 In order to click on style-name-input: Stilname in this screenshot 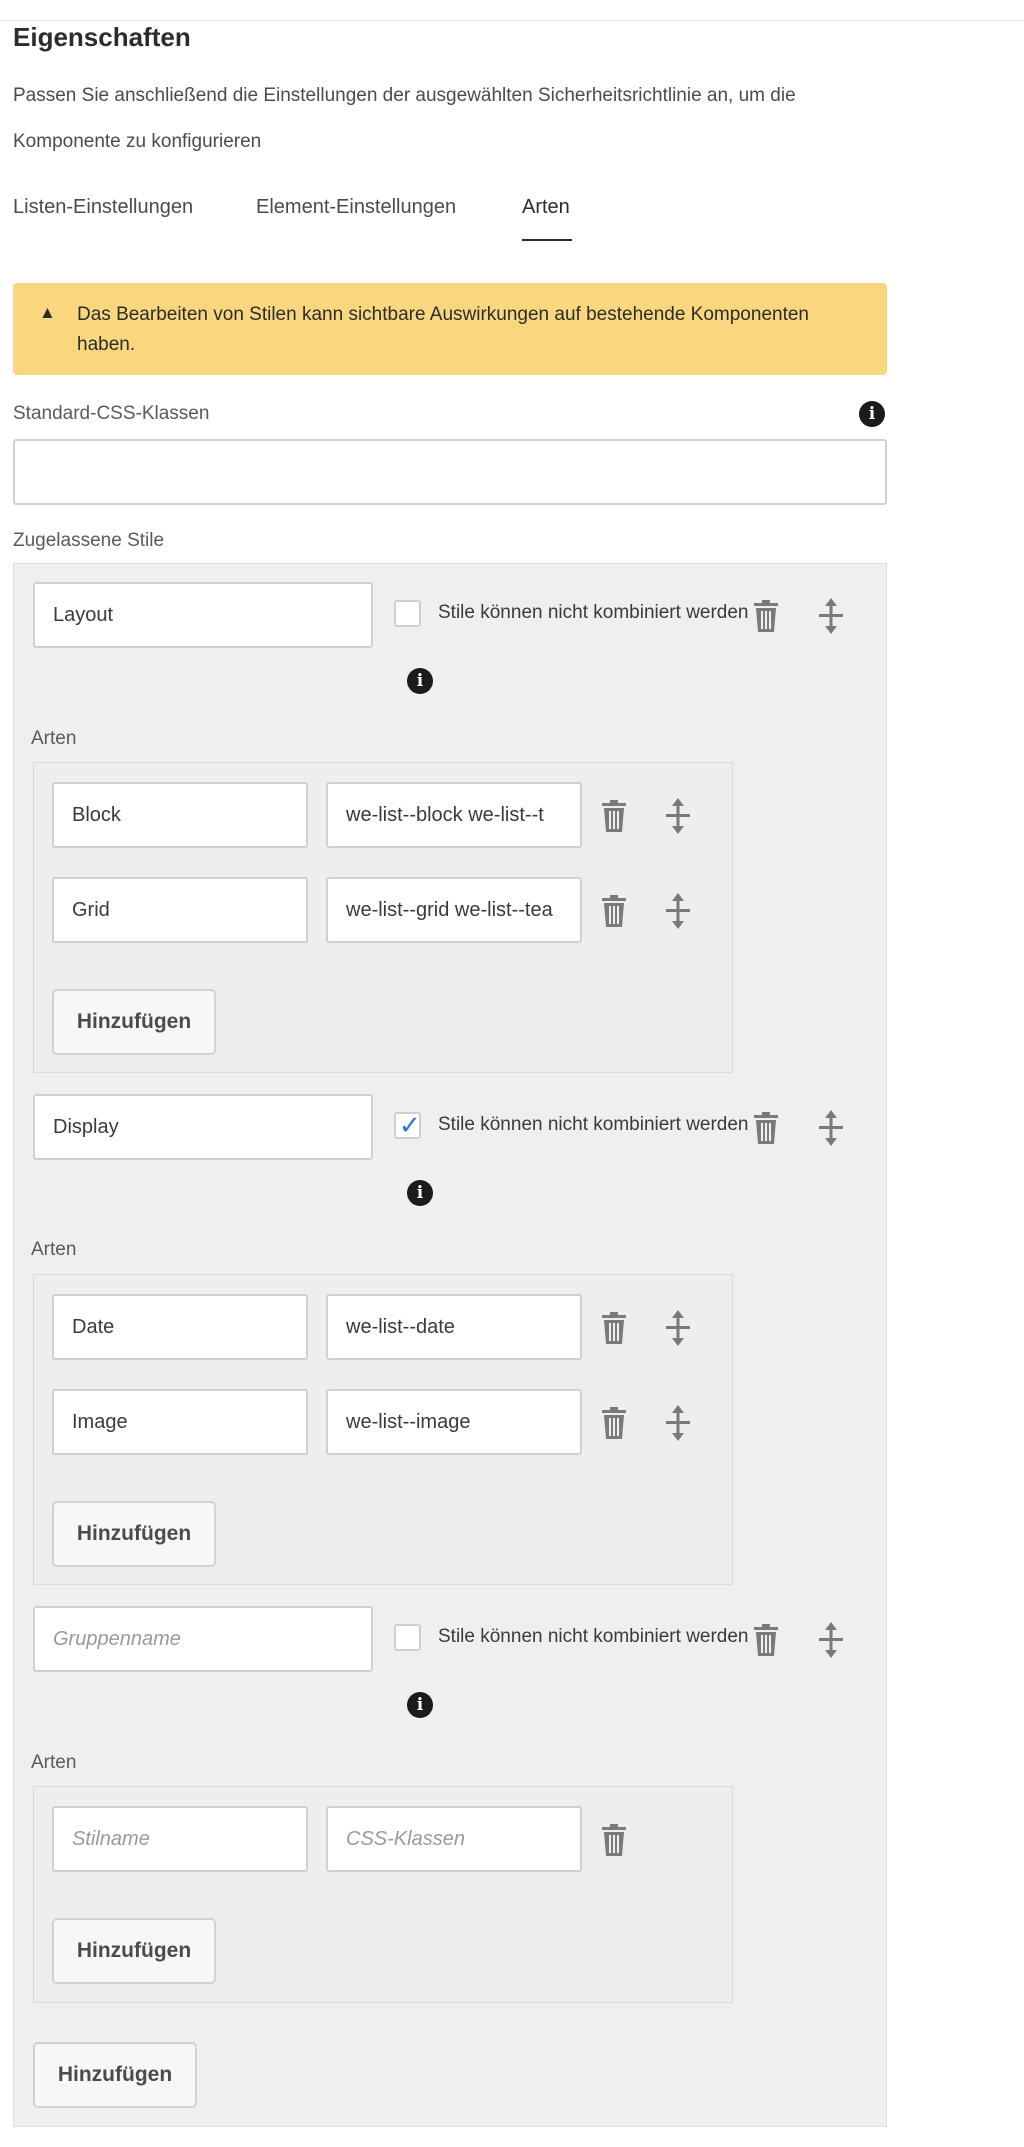, I will do `click(180, 1839)`.